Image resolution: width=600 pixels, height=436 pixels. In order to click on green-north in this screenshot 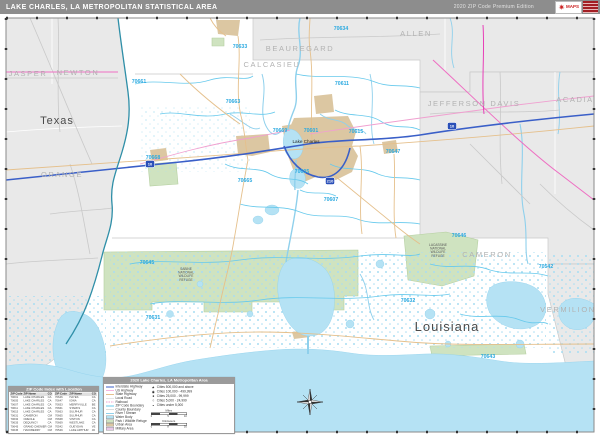, I will do `click(218, 42)`.